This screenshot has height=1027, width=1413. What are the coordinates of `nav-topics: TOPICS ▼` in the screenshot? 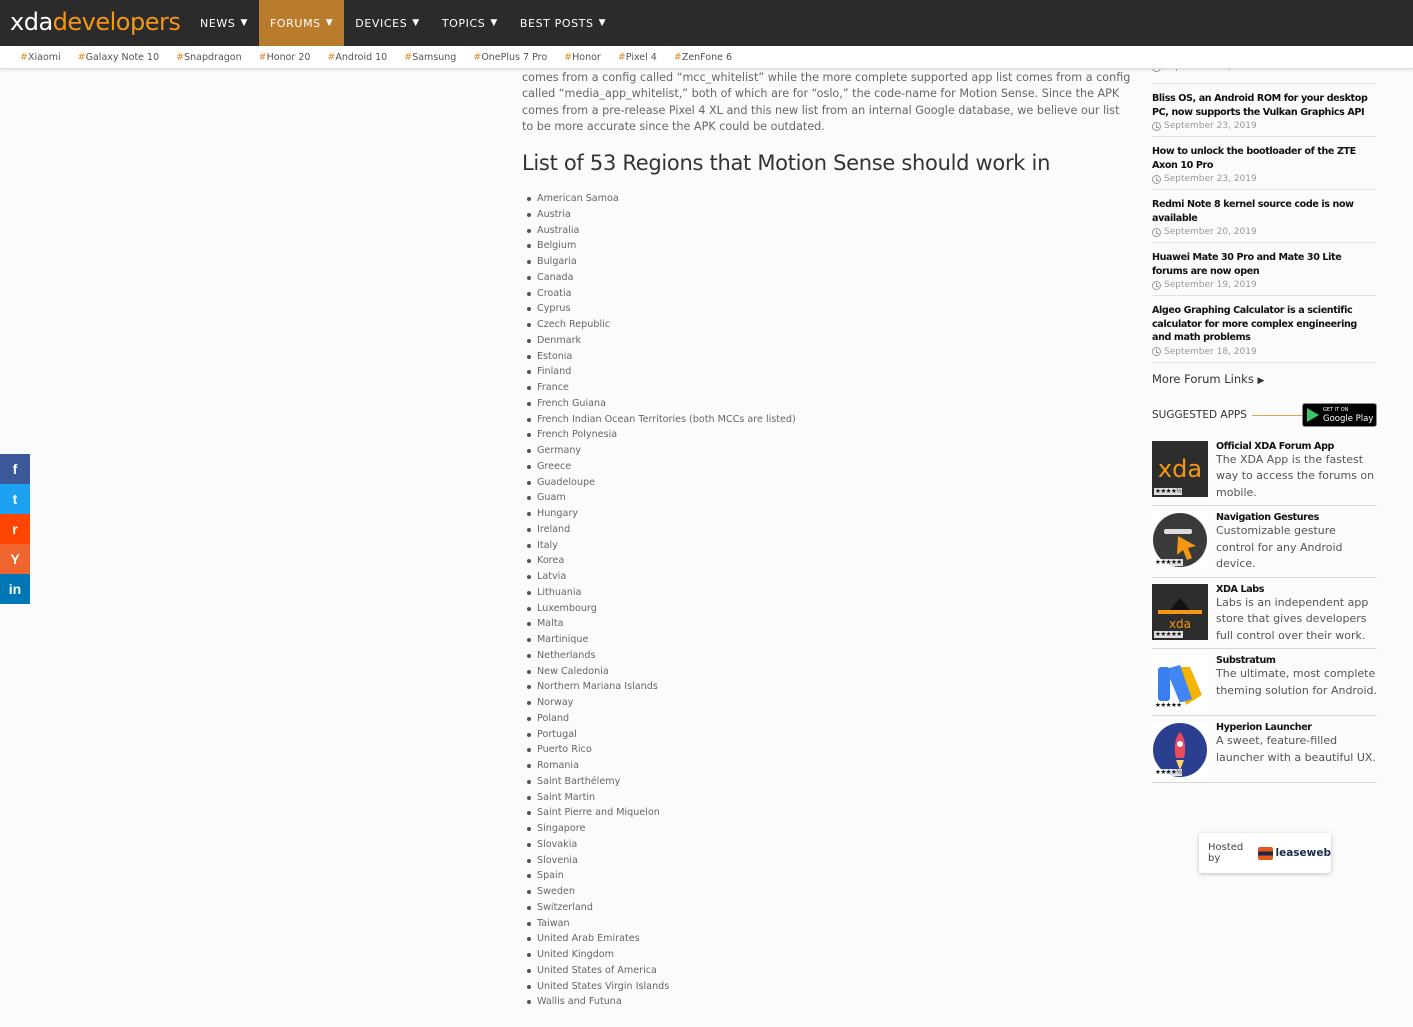 It's located at (470, 23).